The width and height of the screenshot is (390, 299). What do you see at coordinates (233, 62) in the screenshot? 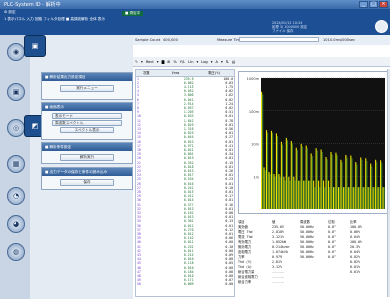
I see `toolbar-item: ▤` at bounding box center [233, 62].